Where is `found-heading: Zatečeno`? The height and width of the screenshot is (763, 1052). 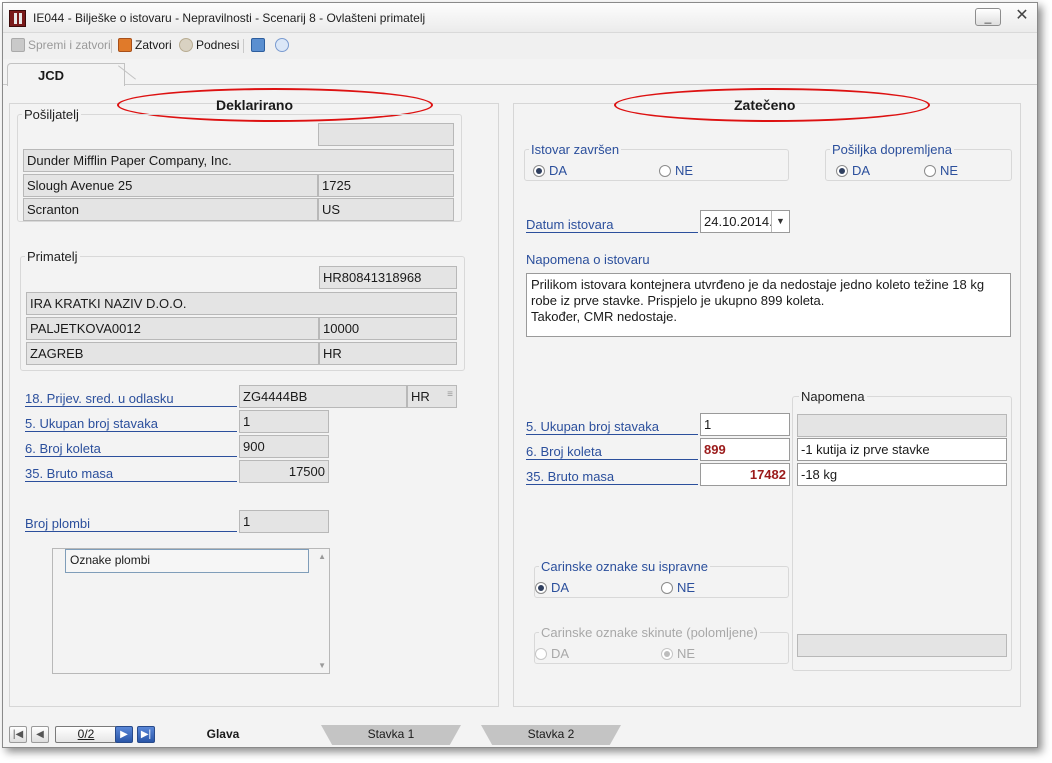
found-heading: Zatečeno is located at coordinates (765, 105).